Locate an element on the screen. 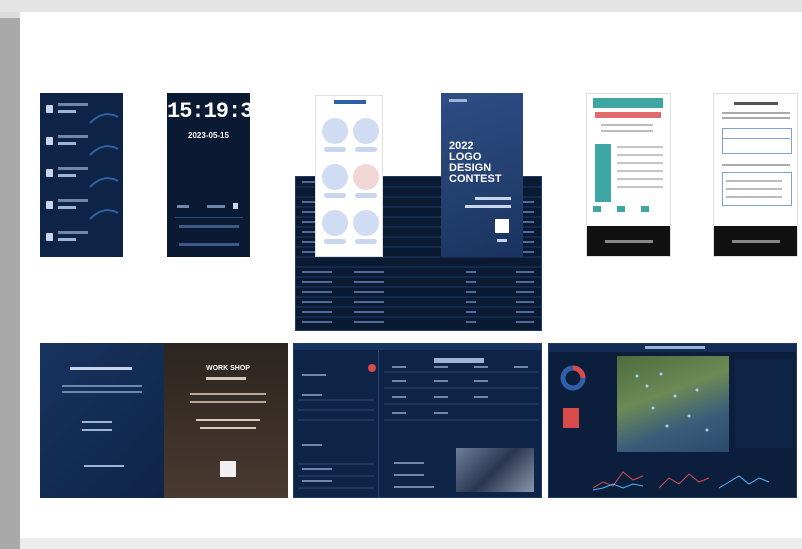 This screenshot has width=802, height=549. photo-thumbnail is located at coordinates (495, 470).